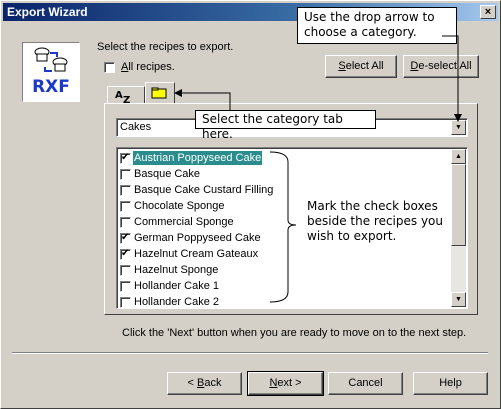  What do you see at coordinates (204, 383) in the screenshot?
I see `back-button: < Back` at bounding box center [204, 383].